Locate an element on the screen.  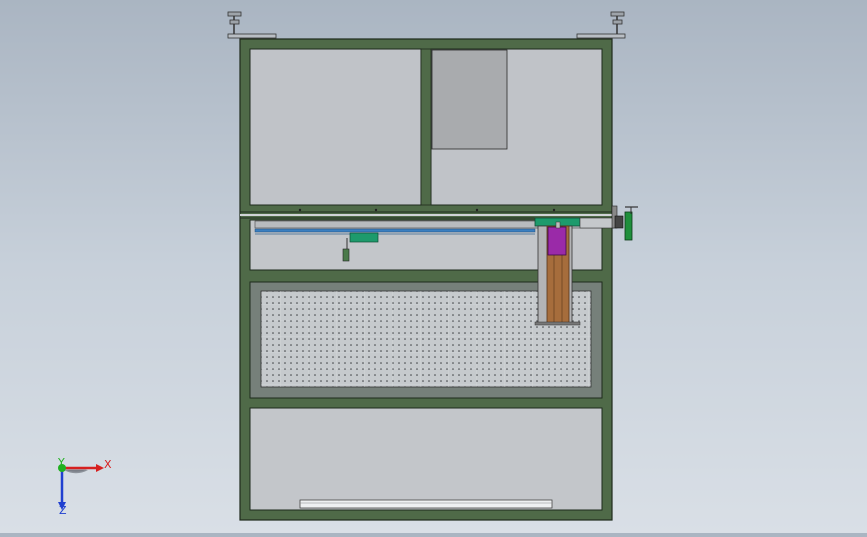
pneumatic-cylinder is located at coordinates (557, 241).